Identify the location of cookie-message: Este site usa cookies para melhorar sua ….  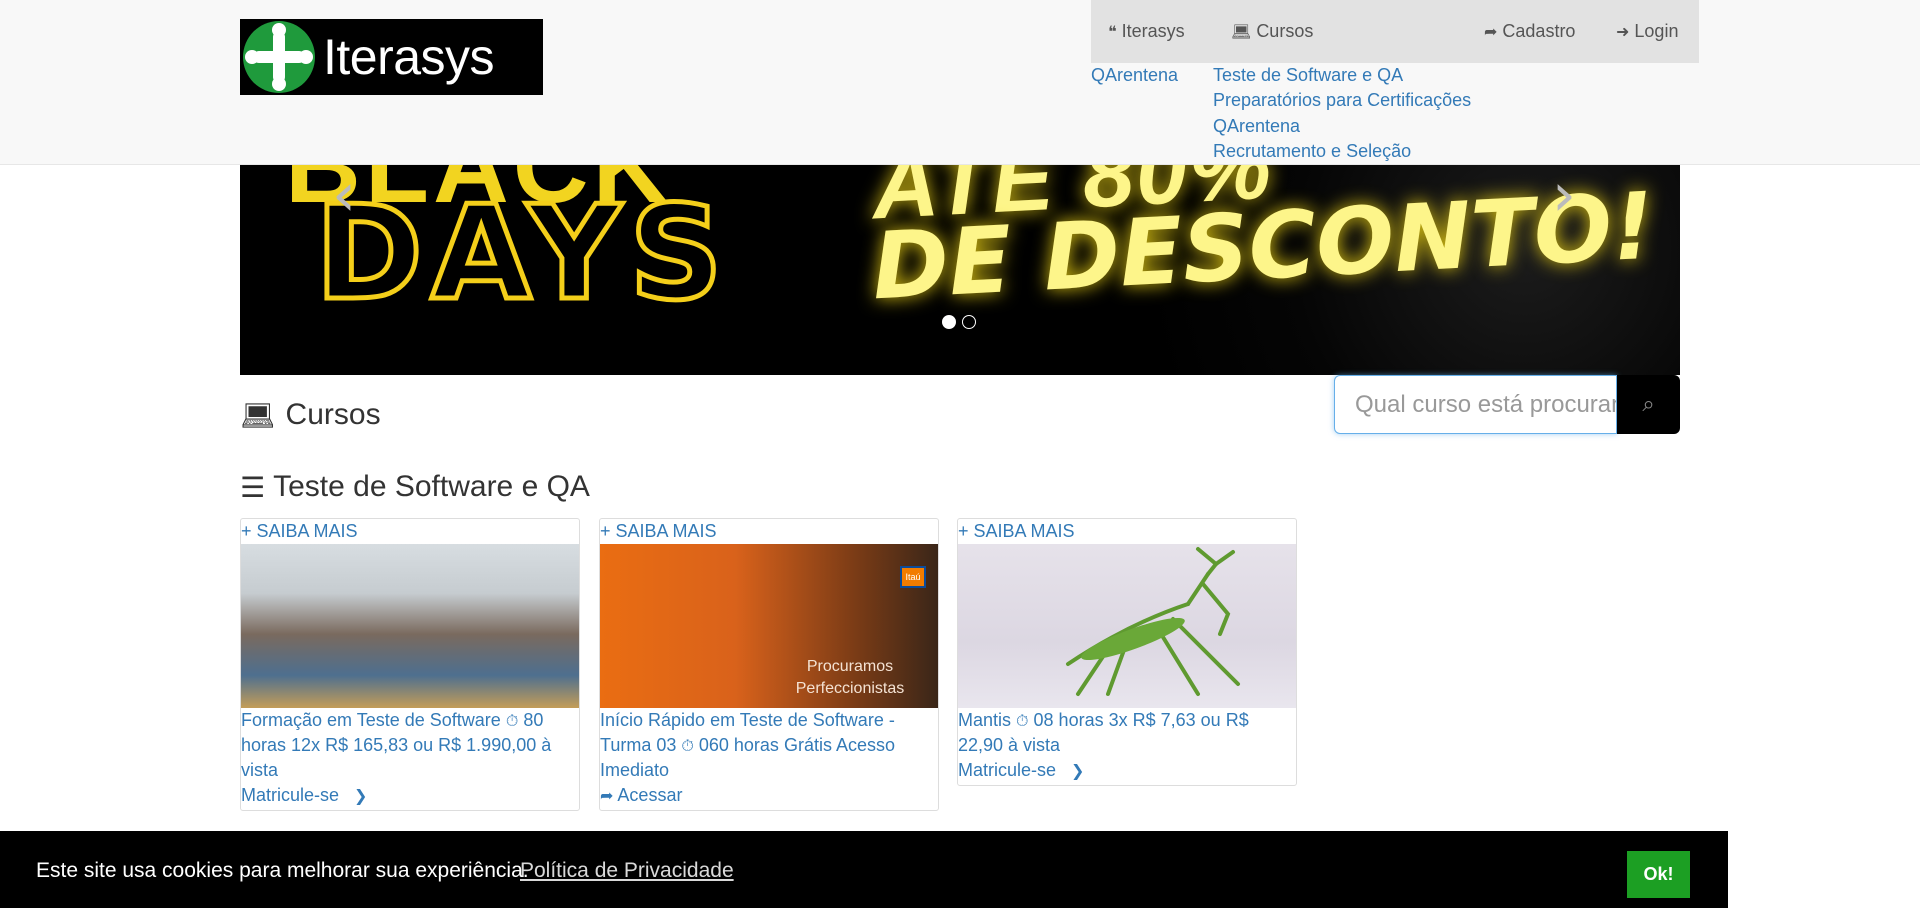
(282, 870).